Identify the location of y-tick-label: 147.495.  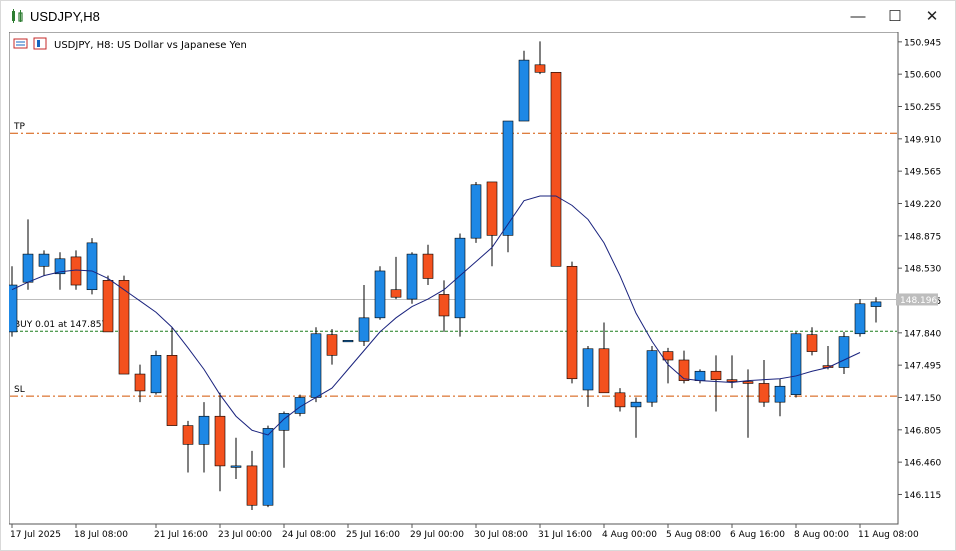
(922, 367).